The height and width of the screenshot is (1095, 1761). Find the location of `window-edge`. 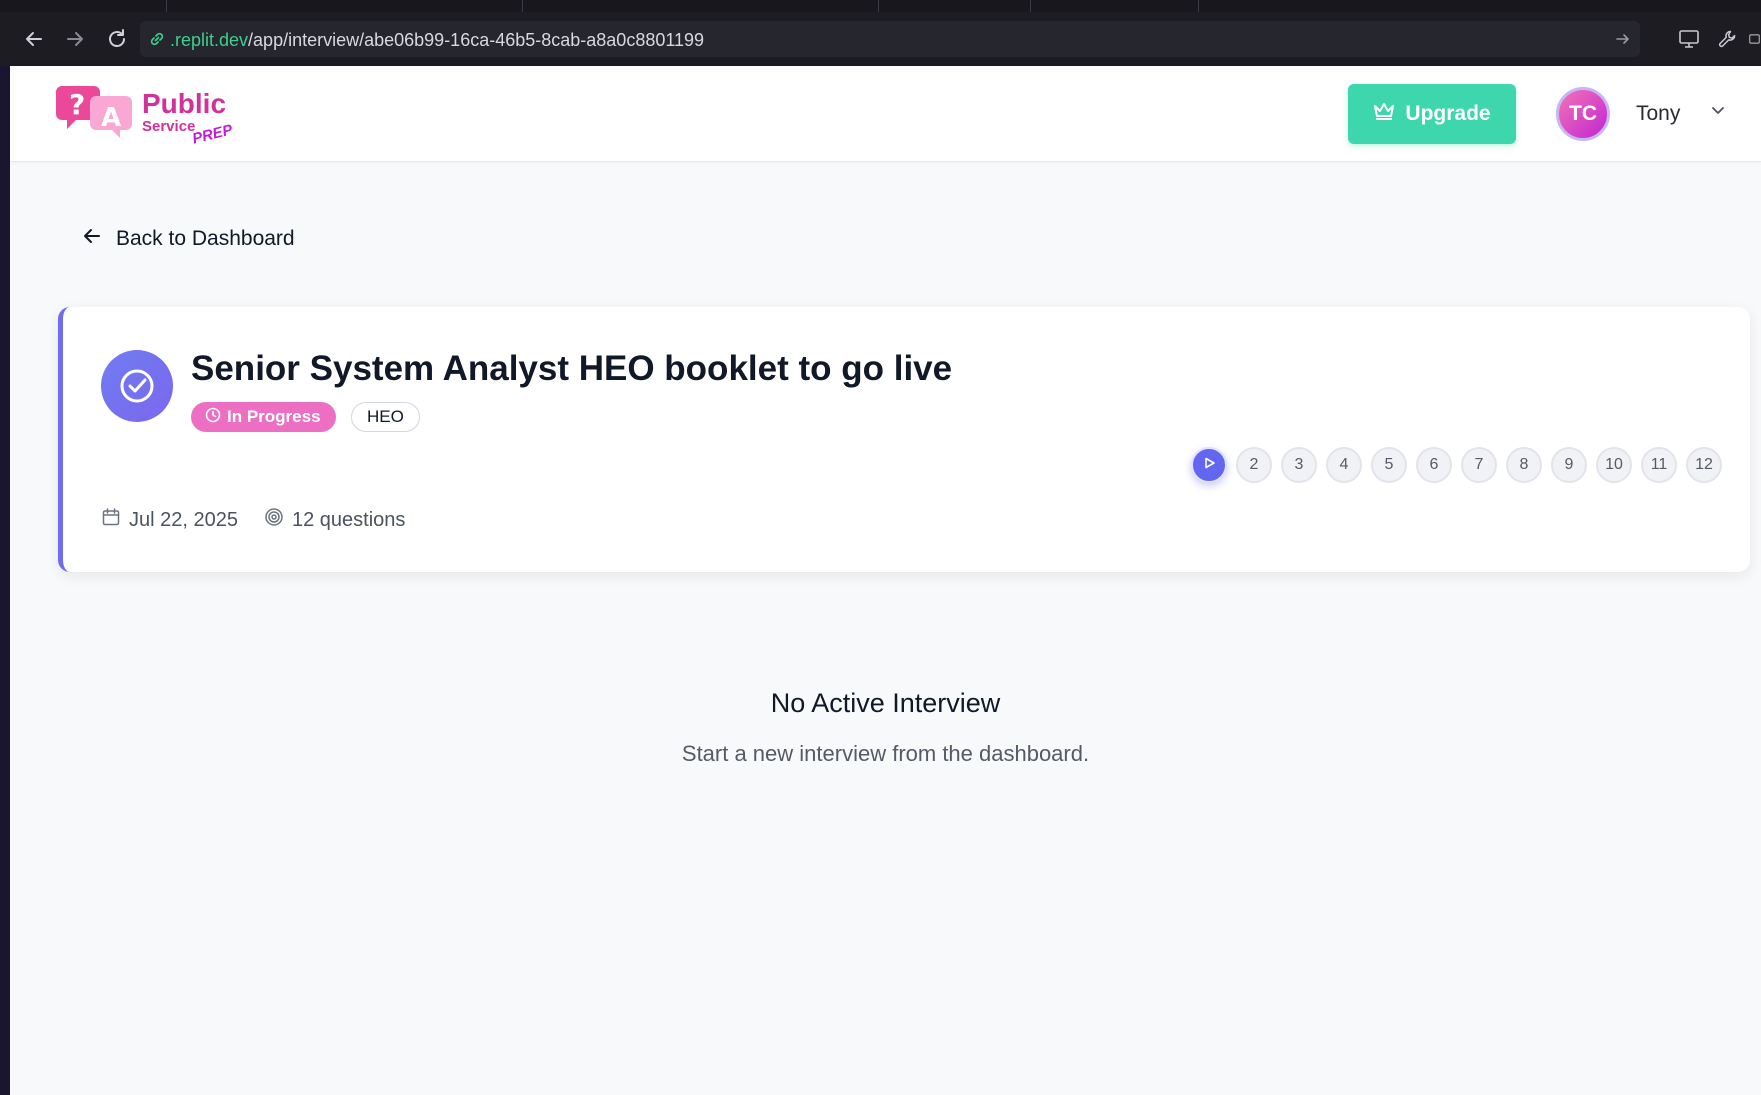

window-edge is located at coordinates (5, 580).